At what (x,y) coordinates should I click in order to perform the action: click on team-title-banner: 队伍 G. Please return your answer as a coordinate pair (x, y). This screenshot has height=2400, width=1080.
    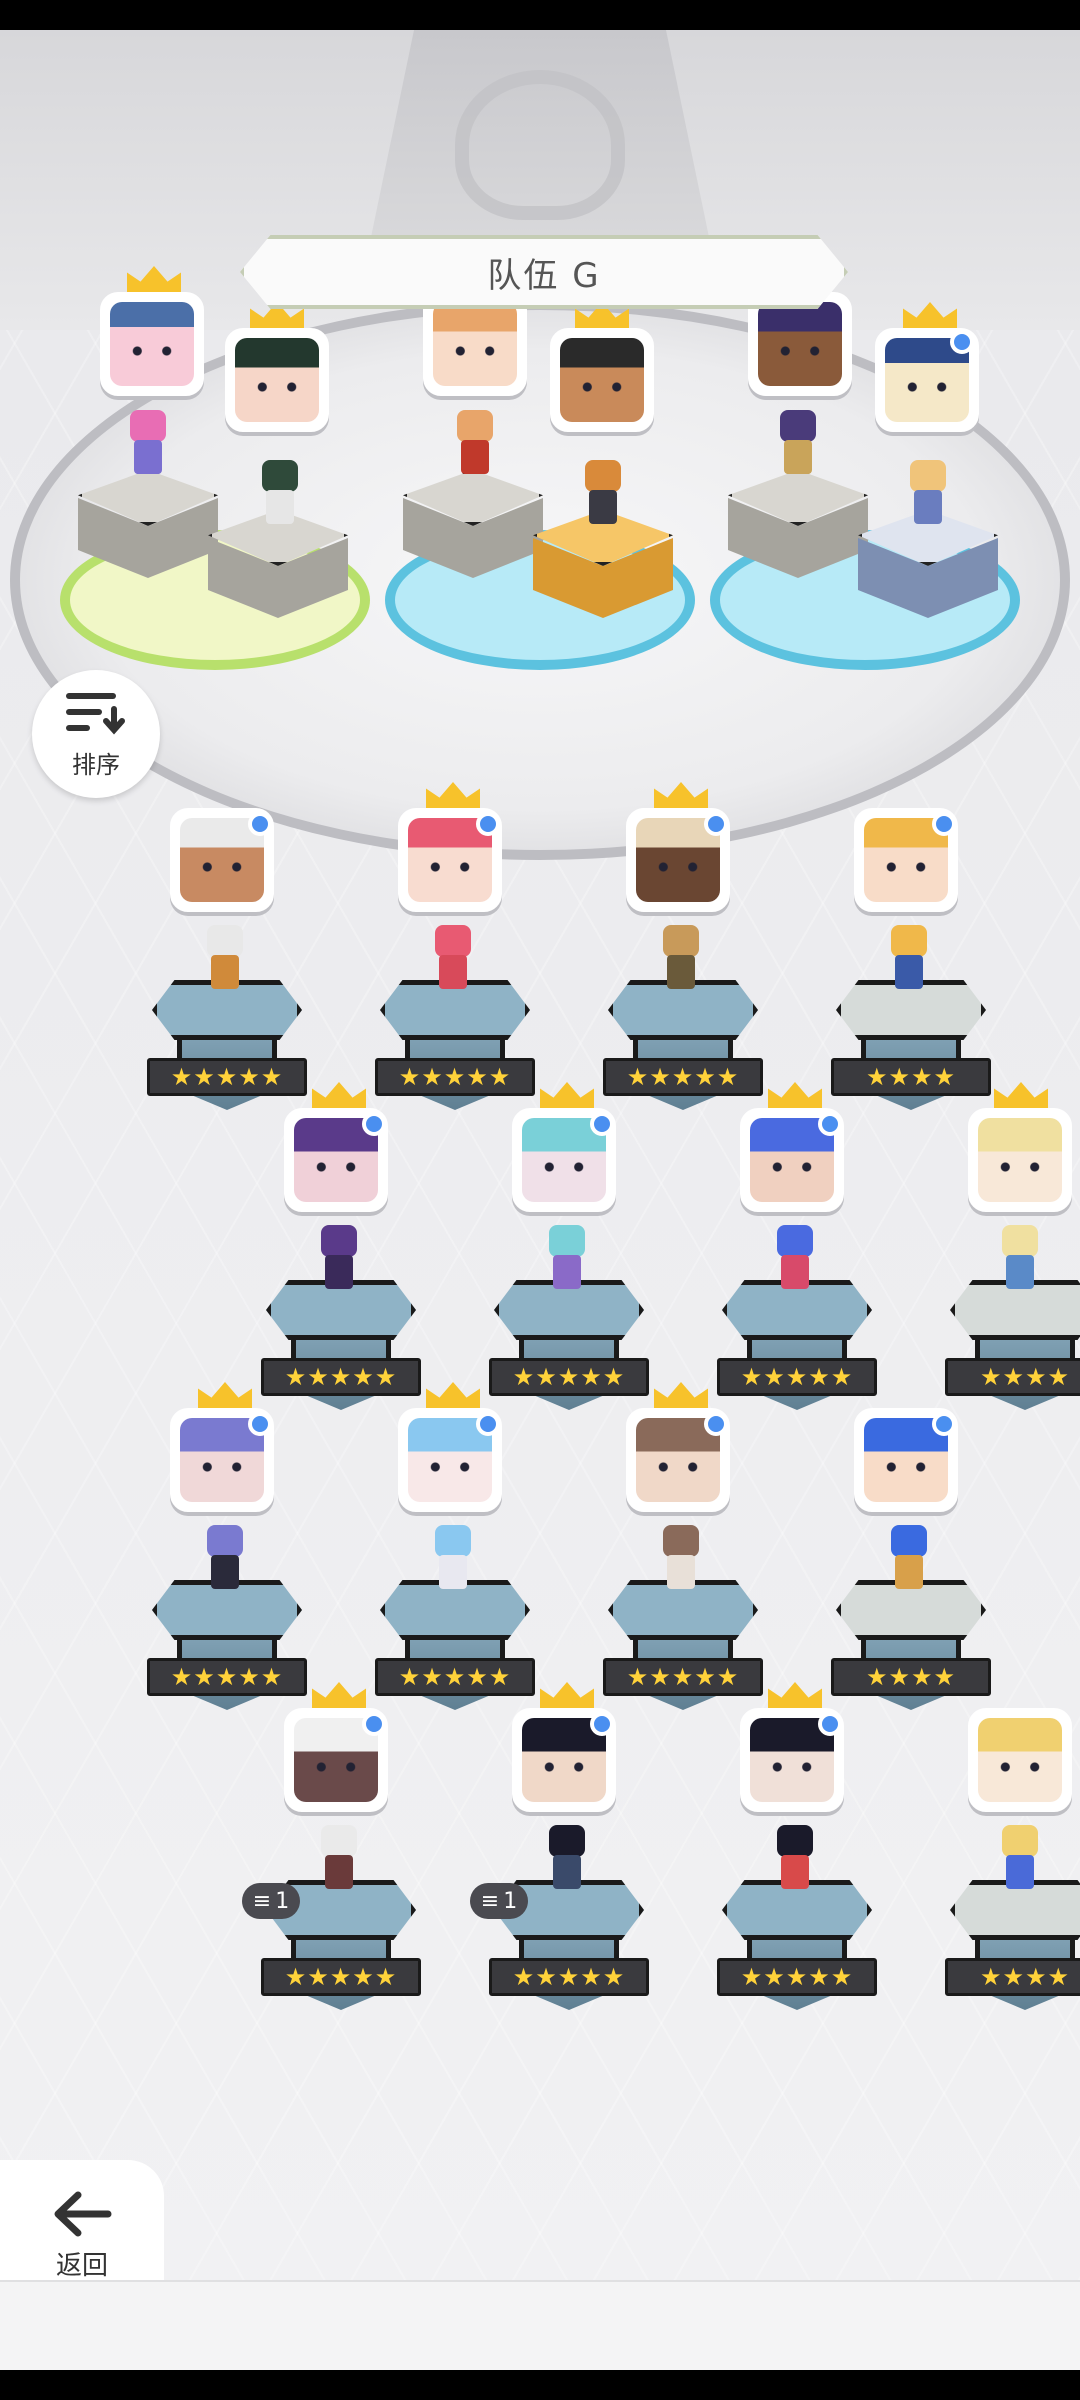
    Looking at the image, I should click on (544, 272).